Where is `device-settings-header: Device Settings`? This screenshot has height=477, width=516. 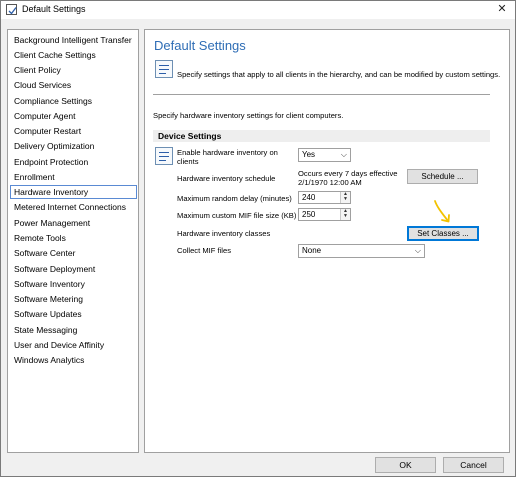
device-settings-header: Device Settings is located at coordinates (321, 136).